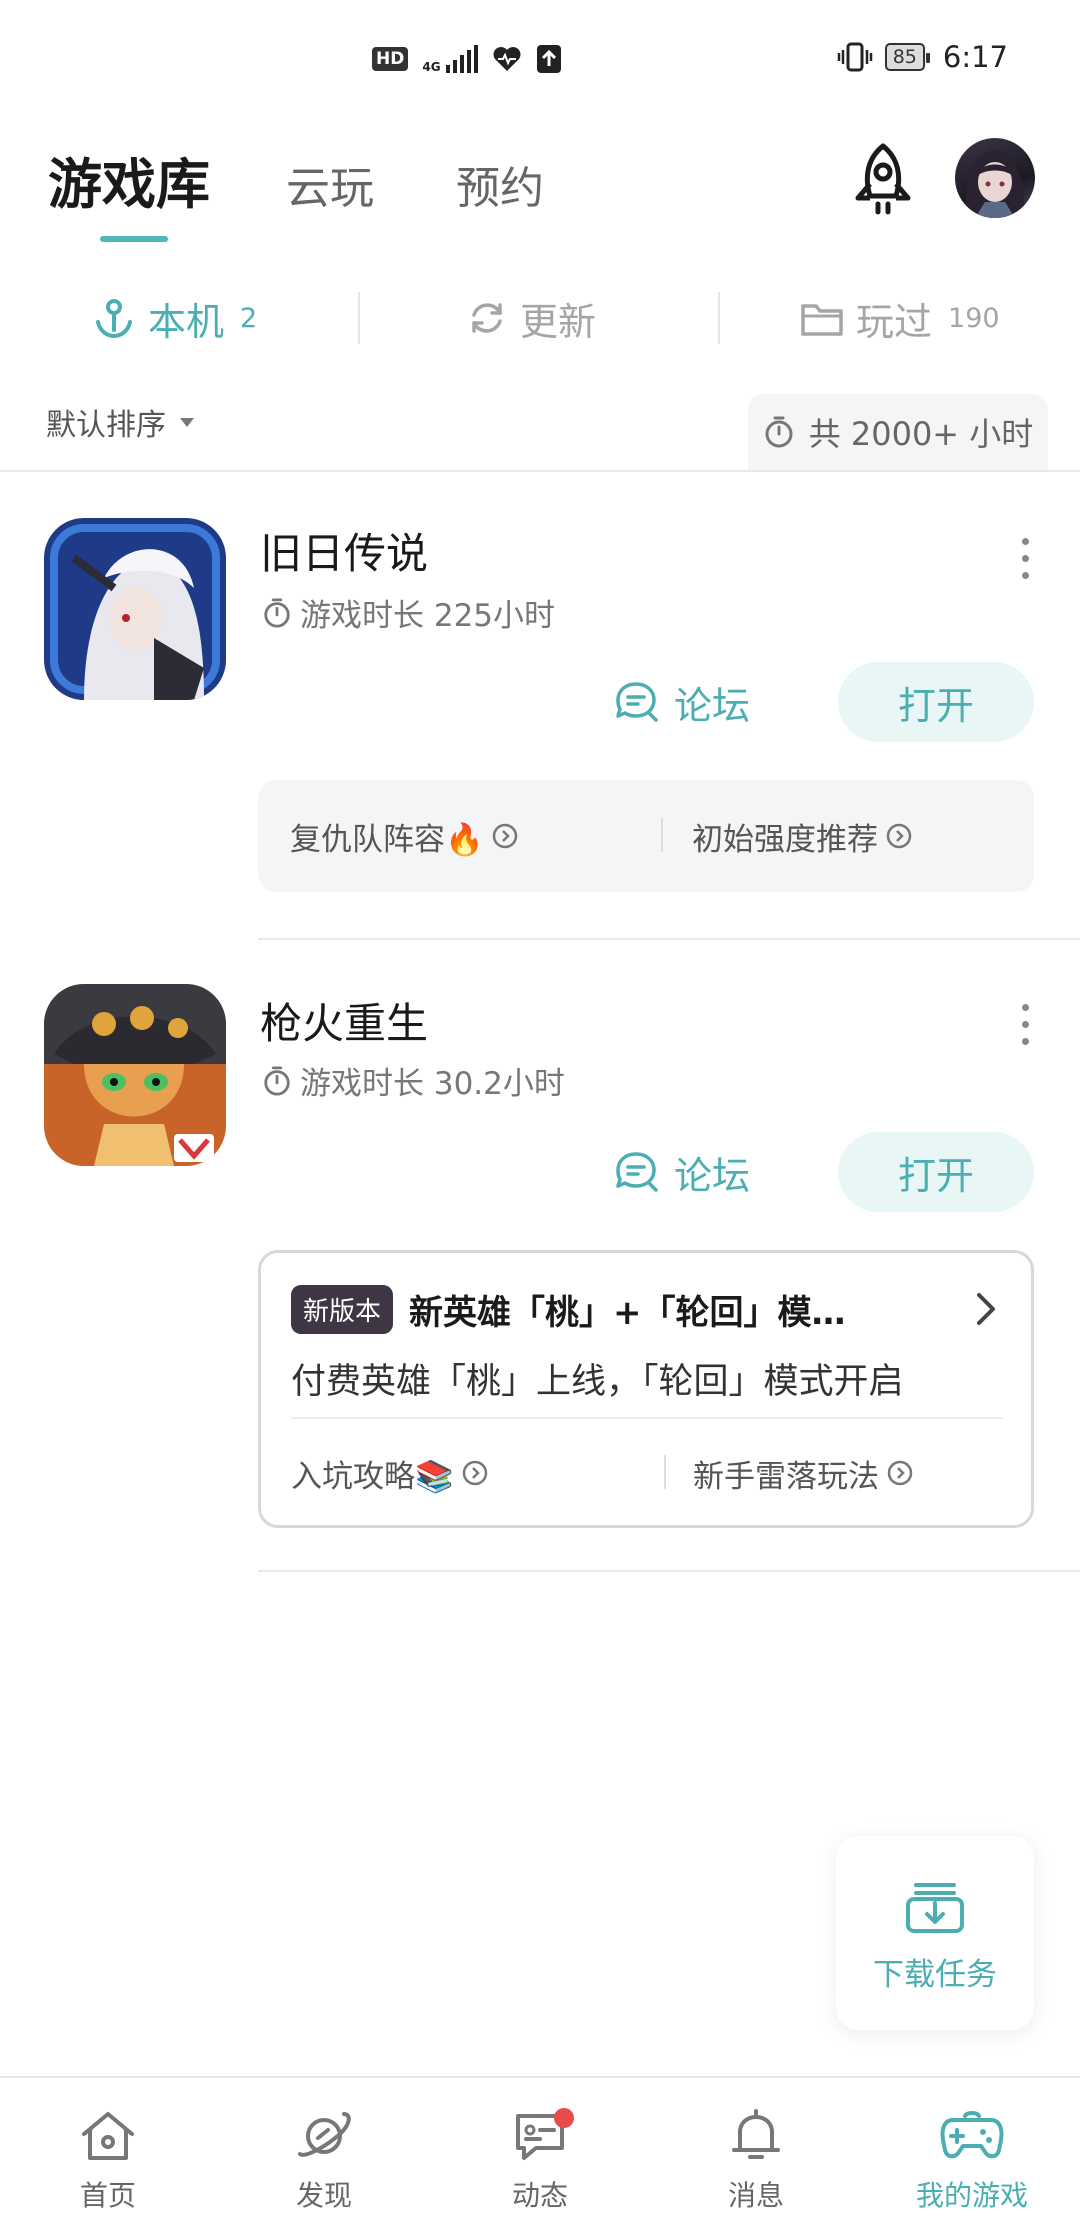 Image resolution: width=1080 pixels, height=2228 pixels. I want to click on nav-item-home: 首页, so click(108, 2153).